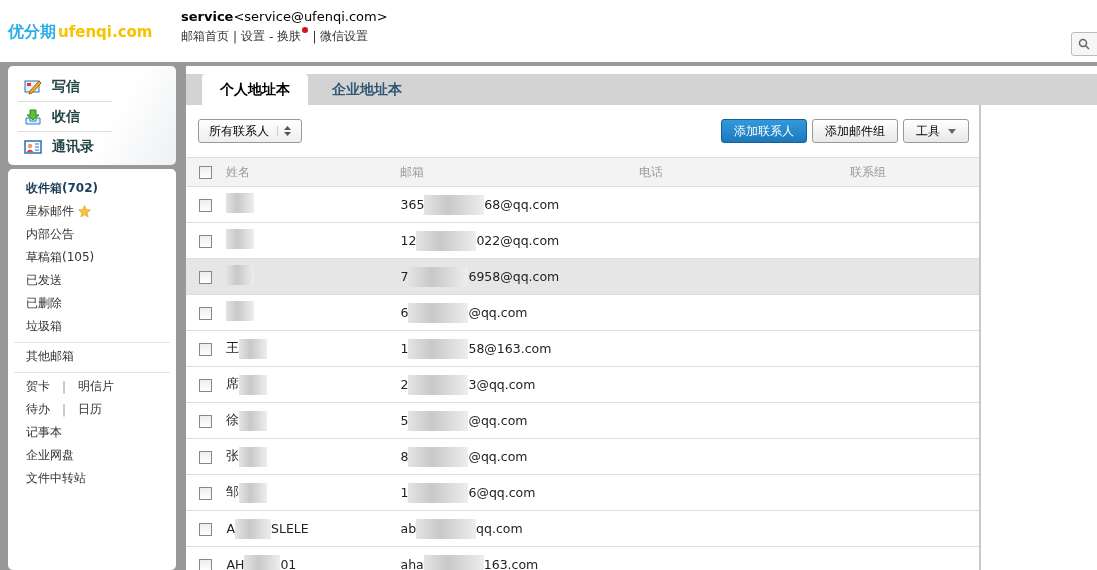  Describe the element at coordinates (50, 455) in the screenshot. I see `folder-item: 企业网盘` at that location.